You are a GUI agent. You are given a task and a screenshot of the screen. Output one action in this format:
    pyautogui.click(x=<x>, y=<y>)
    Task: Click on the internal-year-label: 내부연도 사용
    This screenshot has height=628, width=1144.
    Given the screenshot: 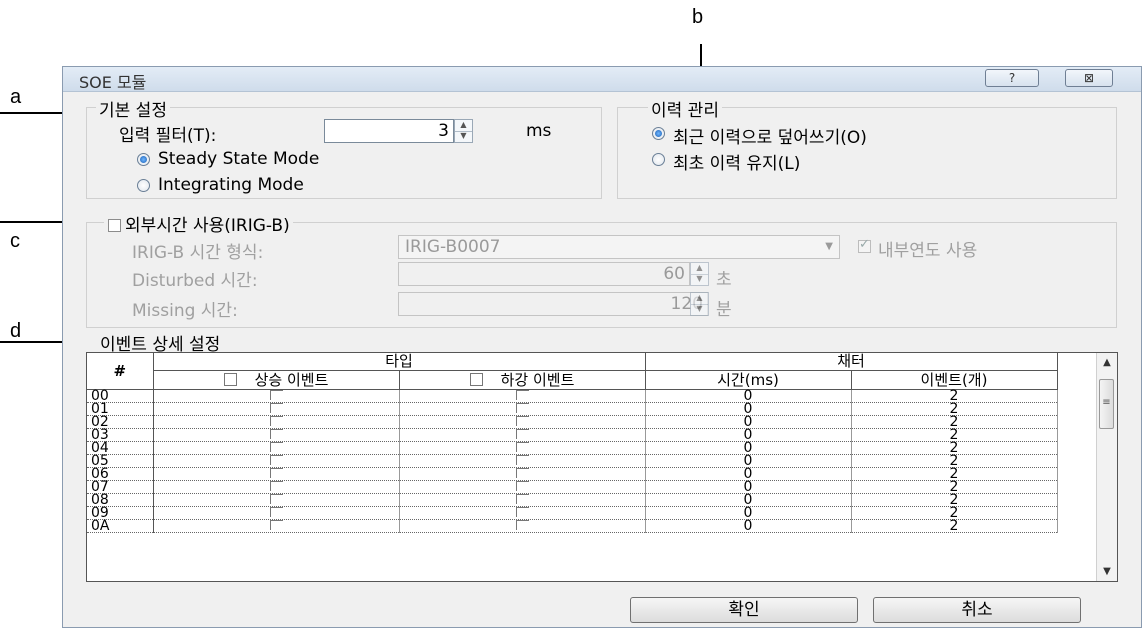 What is the action you would take?
    pyautogui.click(x=927, y=248)
    